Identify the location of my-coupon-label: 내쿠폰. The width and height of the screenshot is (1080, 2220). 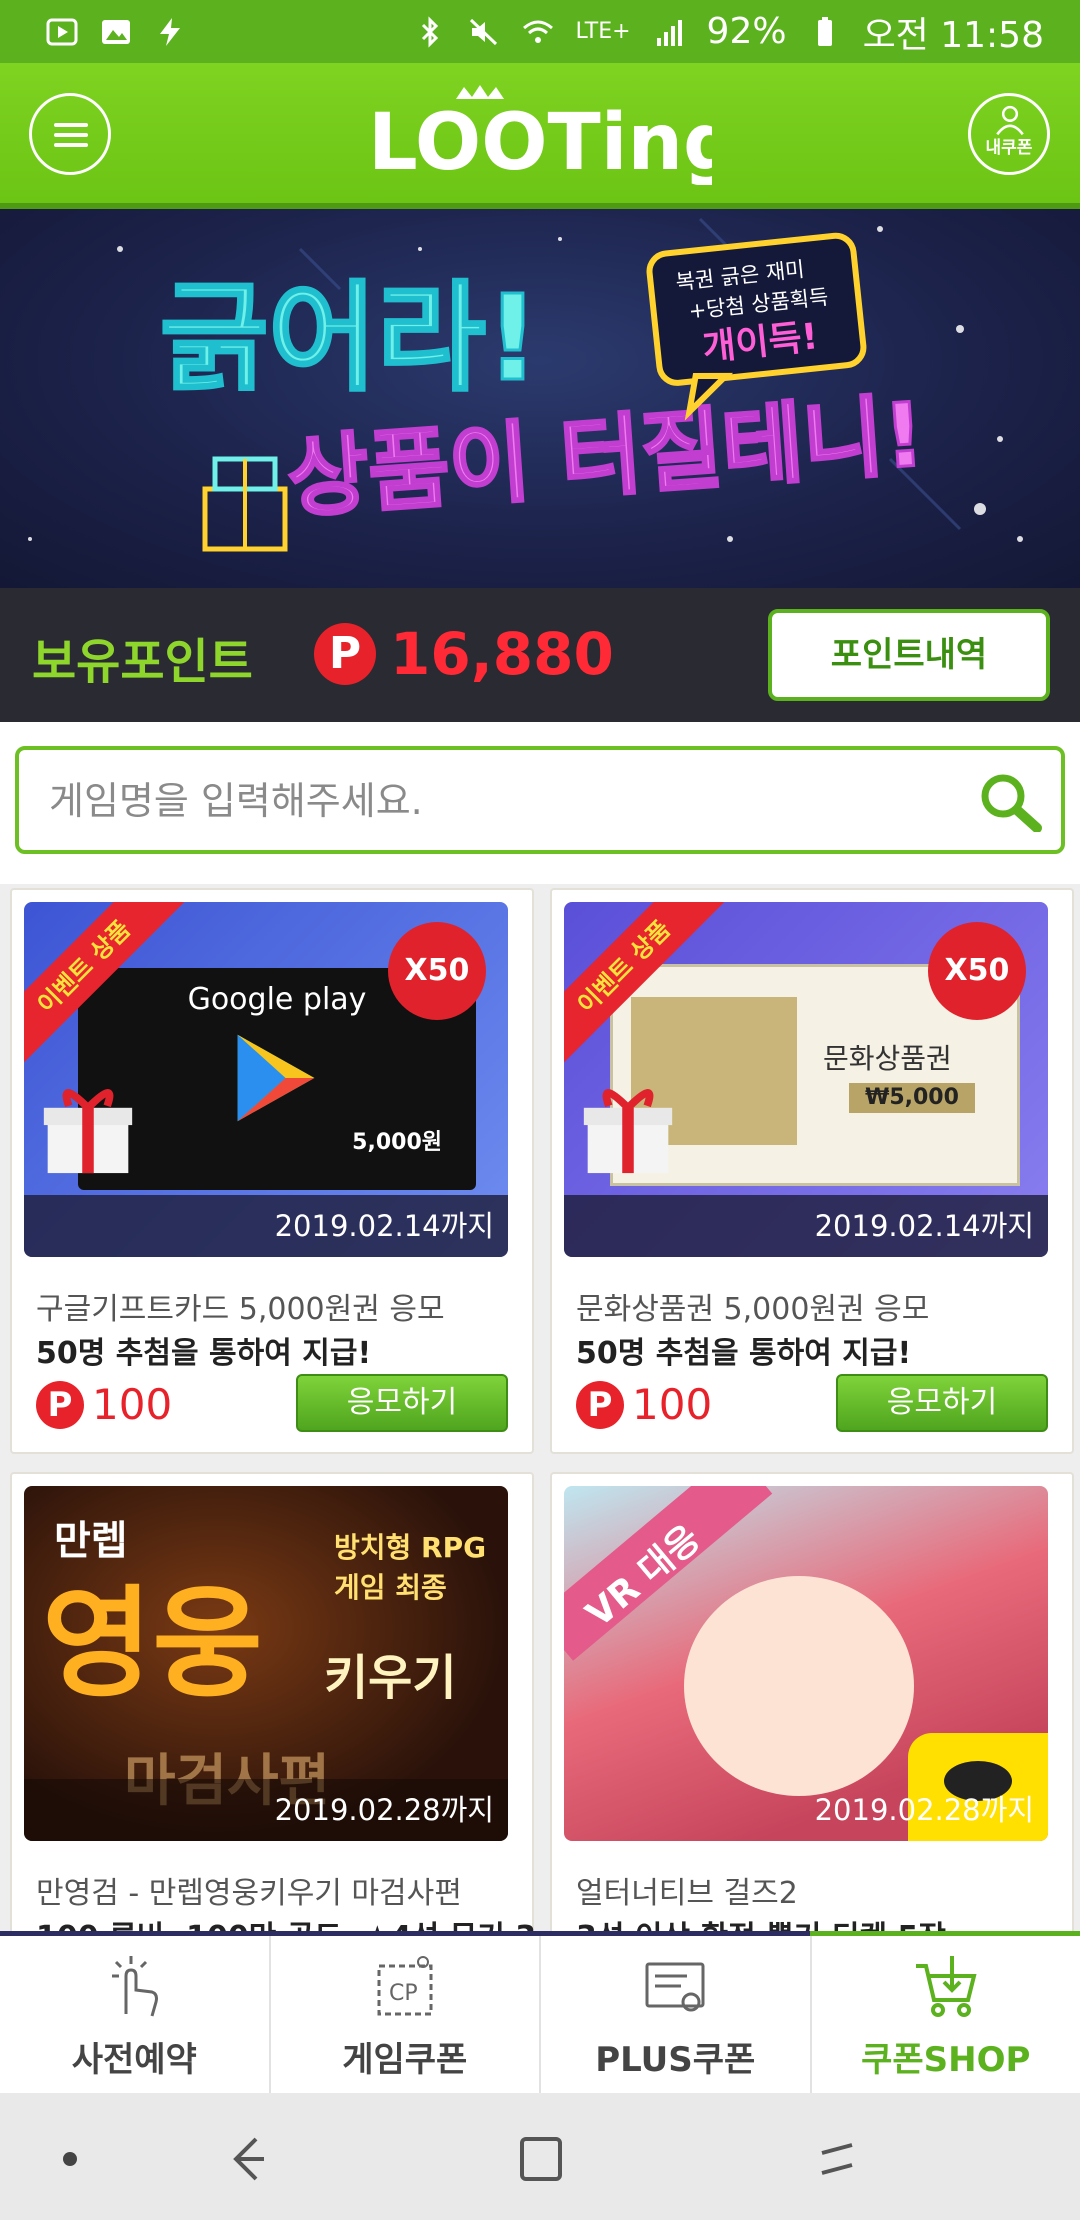
(1009, 148).